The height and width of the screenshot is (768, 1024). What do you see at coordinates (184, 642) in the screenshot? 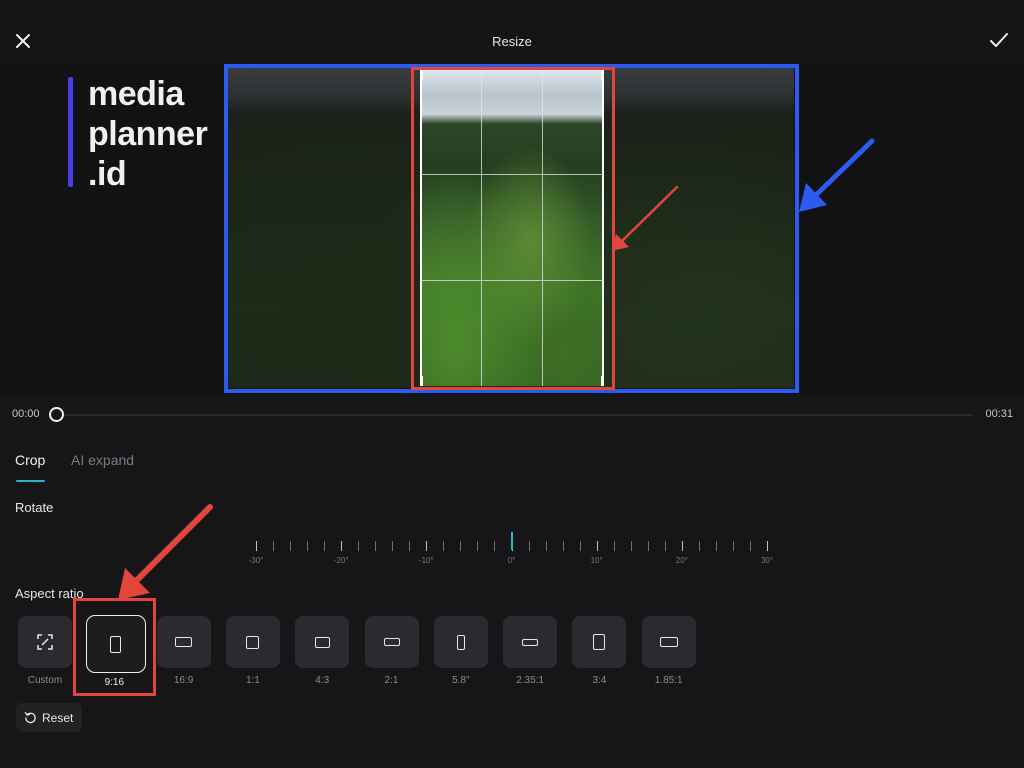
I see `landscape-16-9-icon` at bounding box center [184, 642].